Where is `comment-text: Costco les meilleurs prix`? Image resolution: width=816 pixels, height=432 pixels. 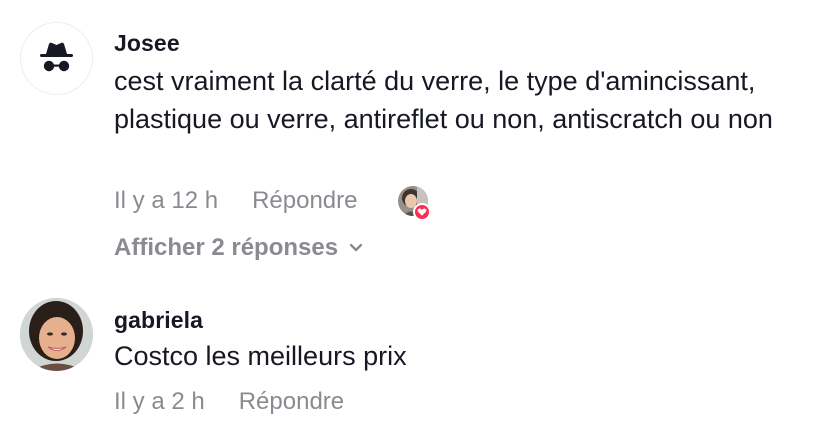 comment-text: Costco les meilleurs prix is located at coordinates (260, 356).